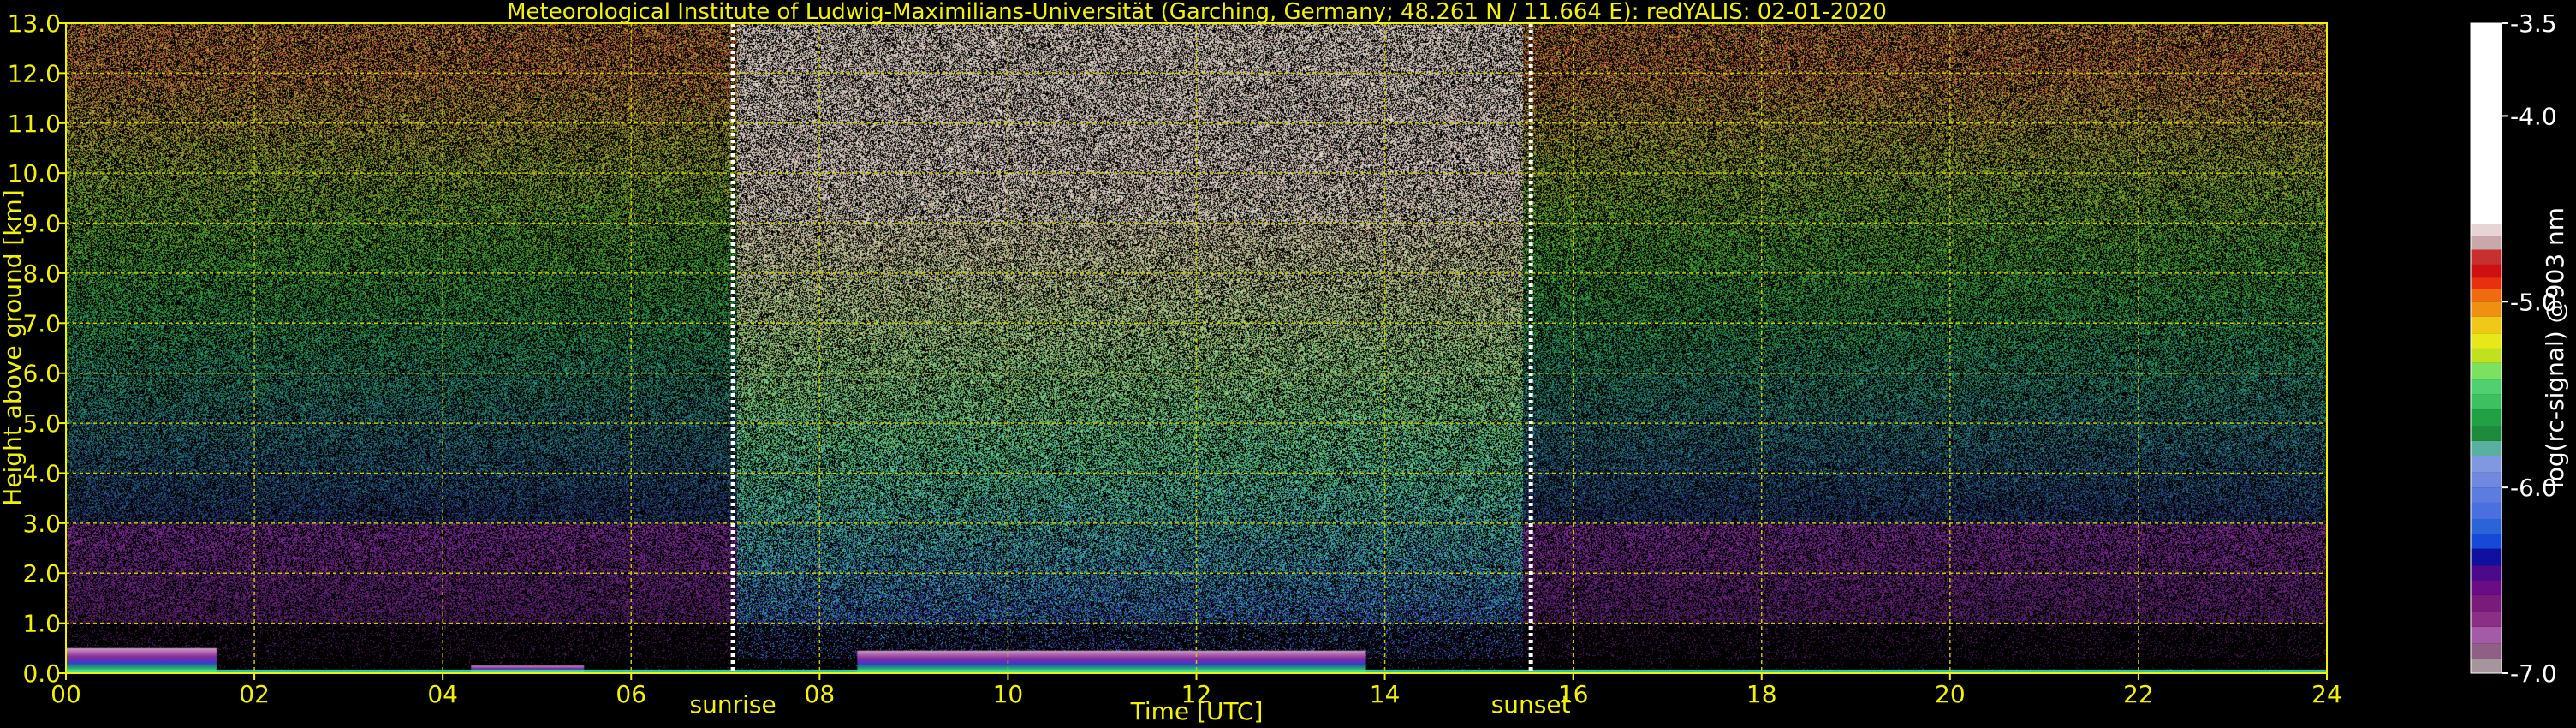  Describe the element at coordinates (255, 694) in the screenshot. I see `x-tick-label: 02` at that location.